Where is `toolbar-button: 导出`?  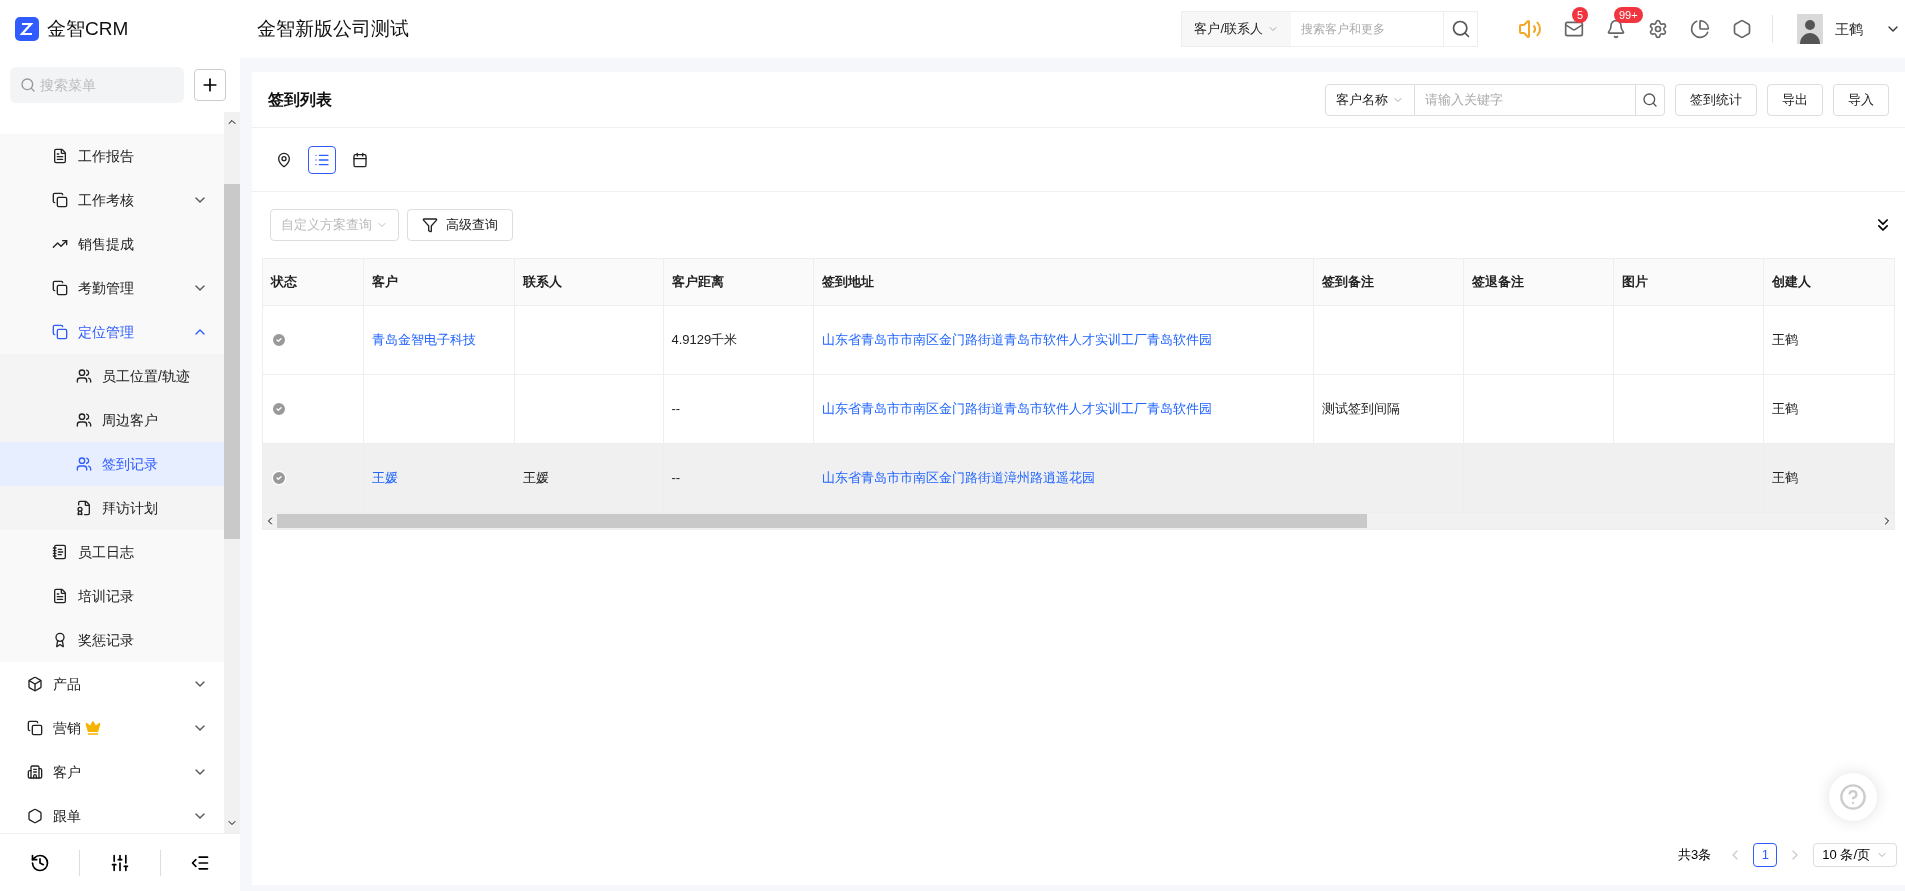
toolbar-button: 导出 is located at coordinates (1795, 99).